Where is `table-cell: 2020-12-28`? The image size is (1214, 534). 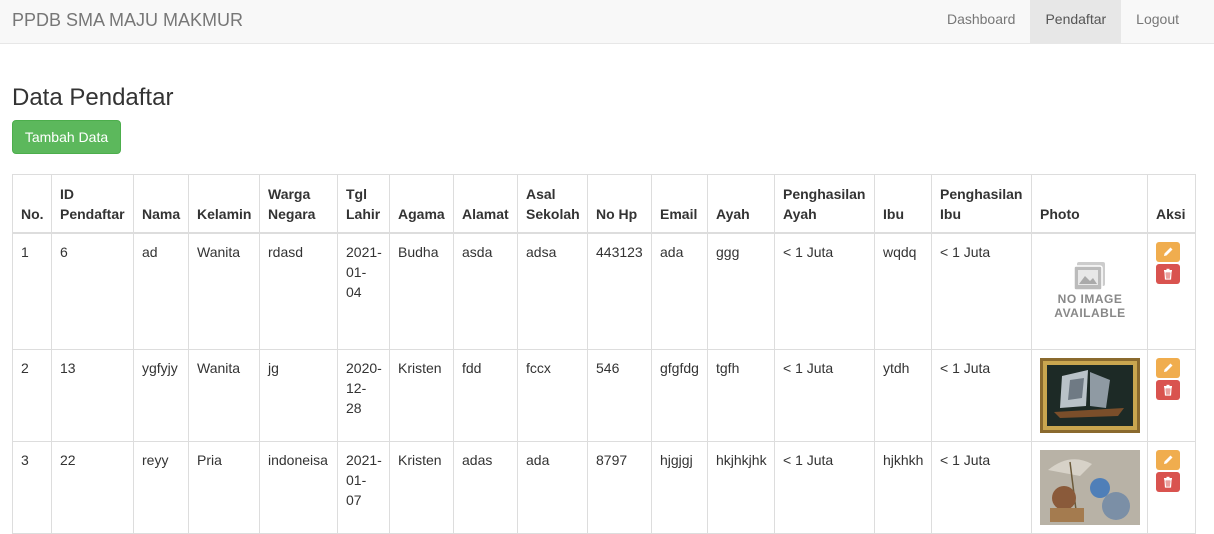
table-cell: 2020-12-28 is located at coordinates (363, 395).